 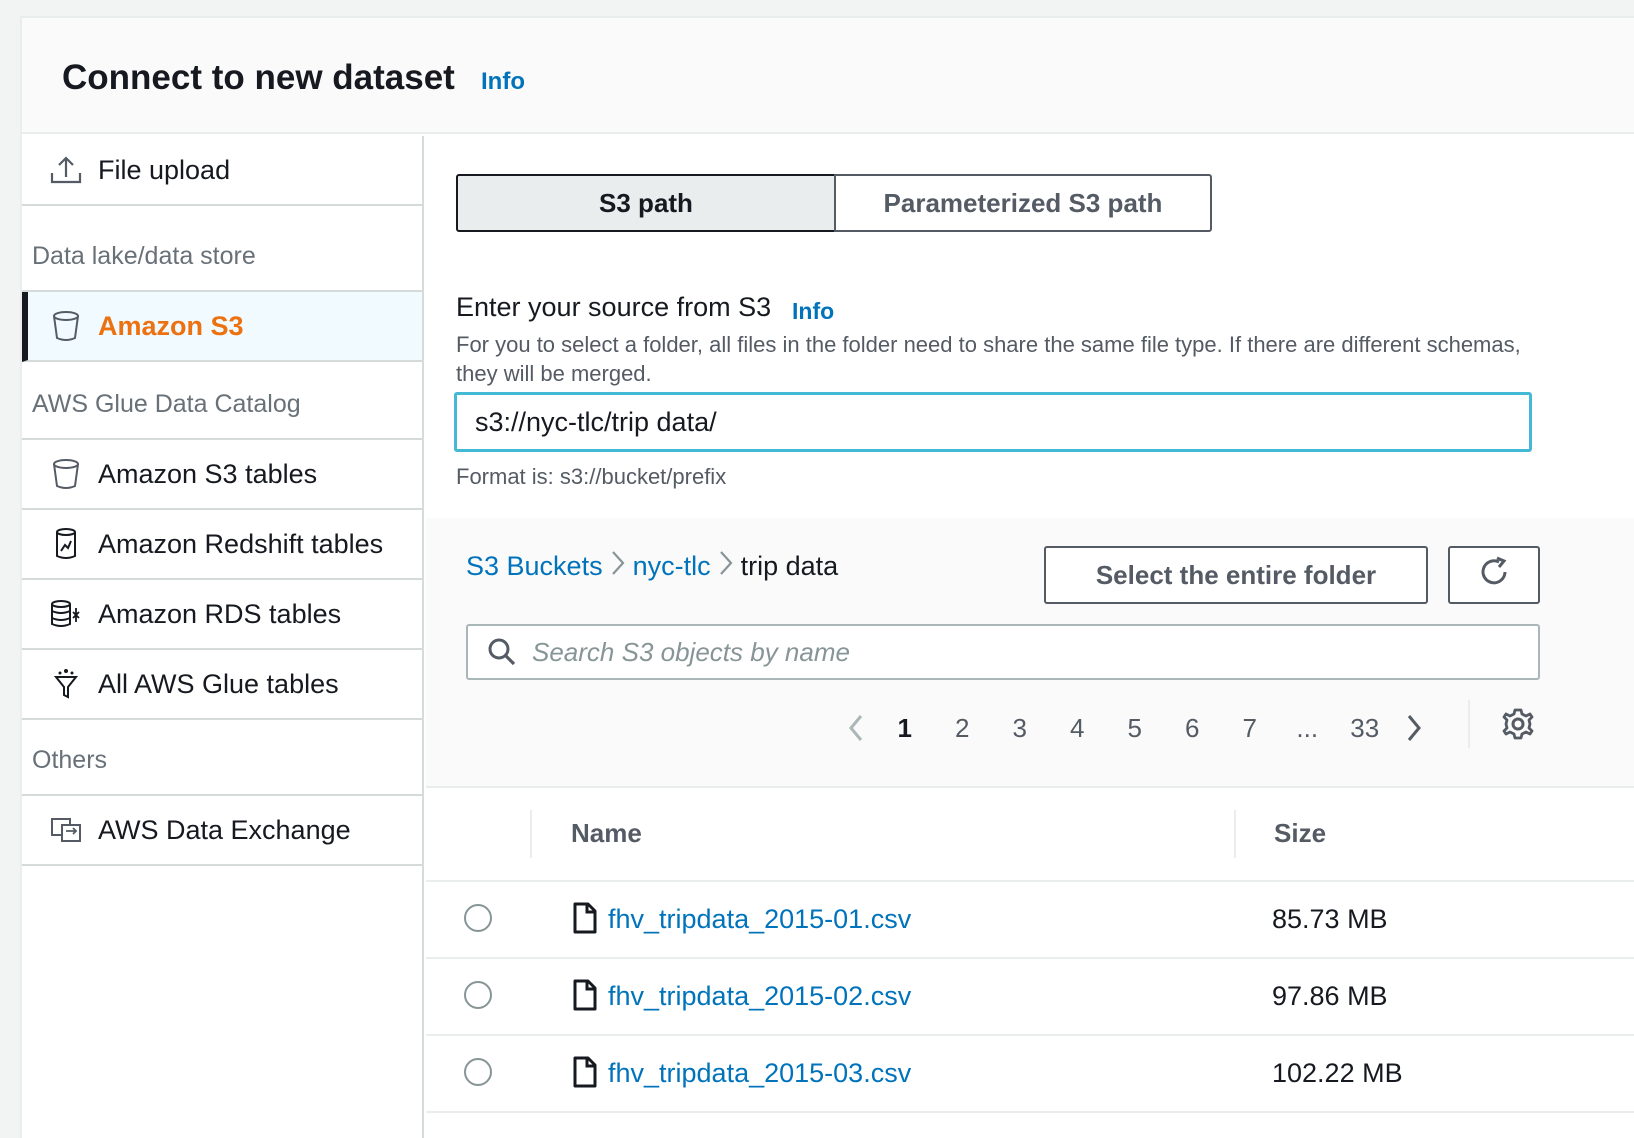 I want to click on search-input, so click(x=1022, y=652).